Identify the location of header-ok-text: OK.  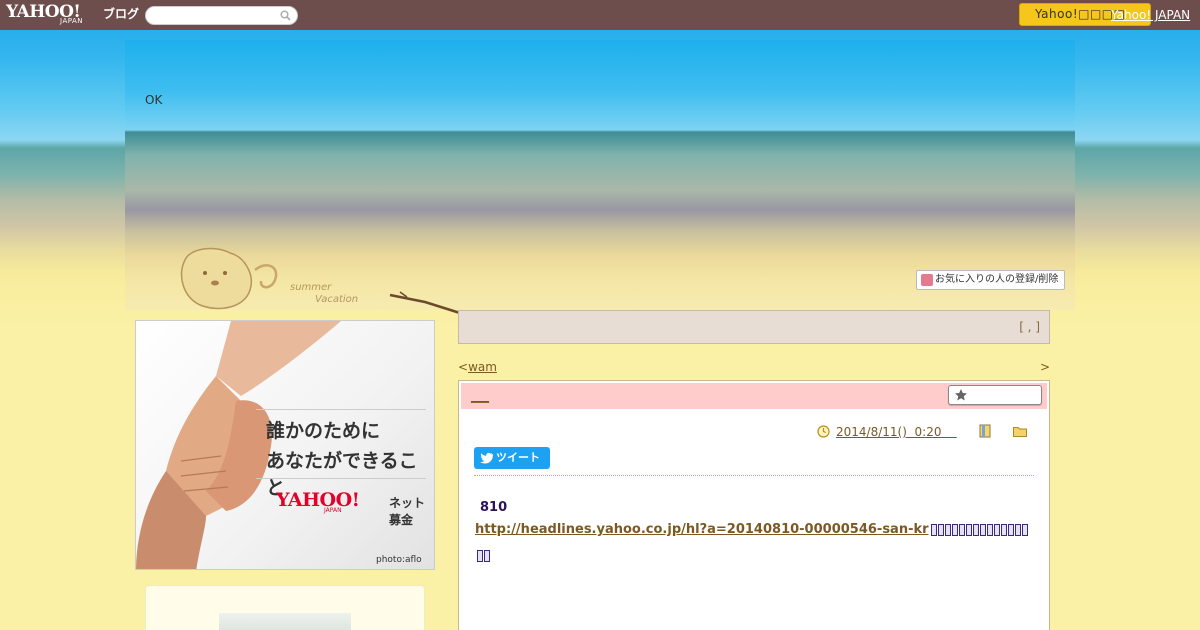
(154, 100).